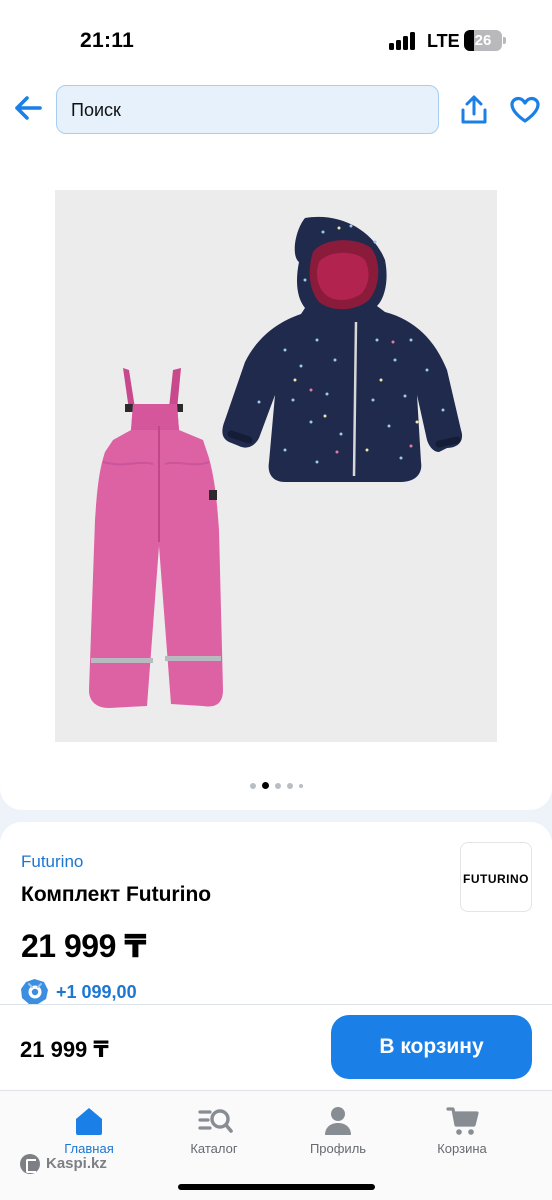 This screenshot has width=552, height=1200. What do you see at coordinates (30, 1164) in the screenshot?
I see `kaspi-logo-icon` at bounding box center [30, 1164].